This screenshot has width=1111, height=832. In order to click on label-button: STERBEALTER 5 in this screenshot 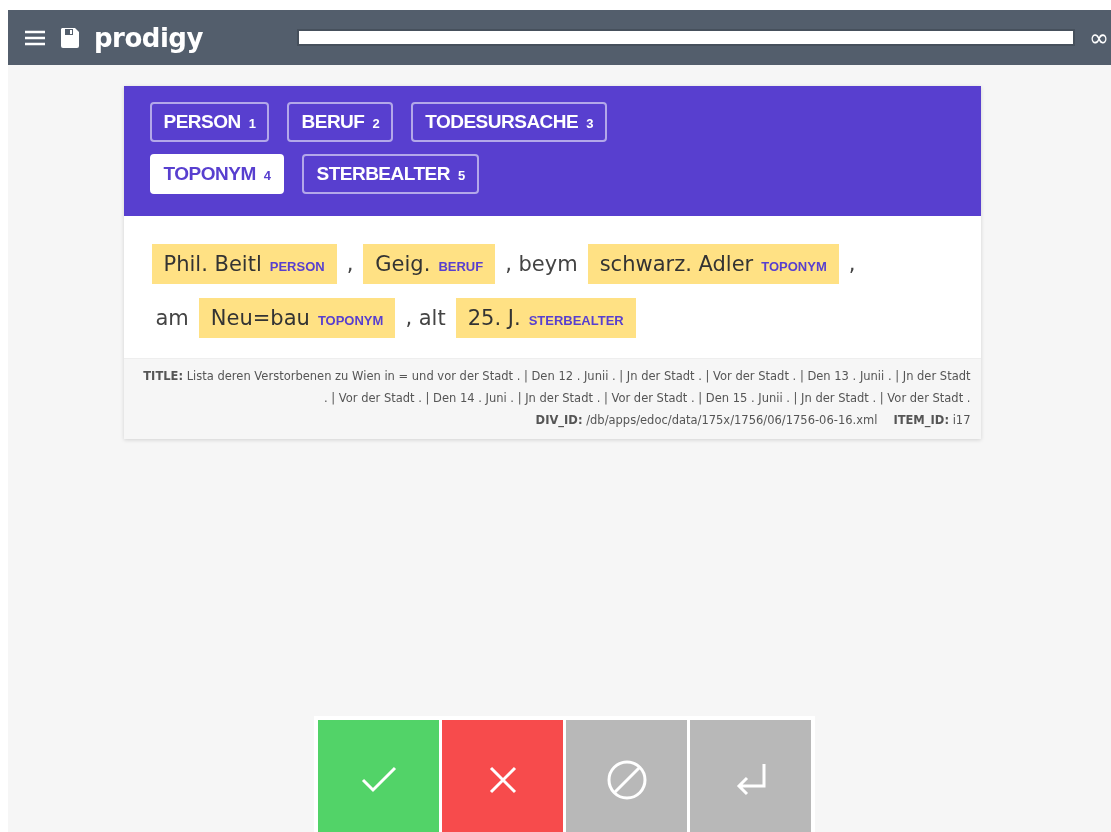, I will do `click(390, 174)`.